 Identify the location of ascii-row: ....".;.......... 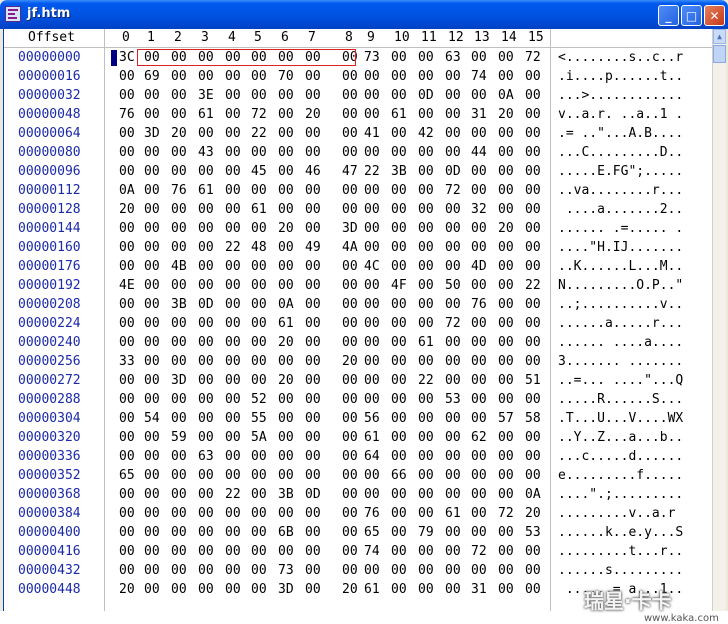
(632, 494).